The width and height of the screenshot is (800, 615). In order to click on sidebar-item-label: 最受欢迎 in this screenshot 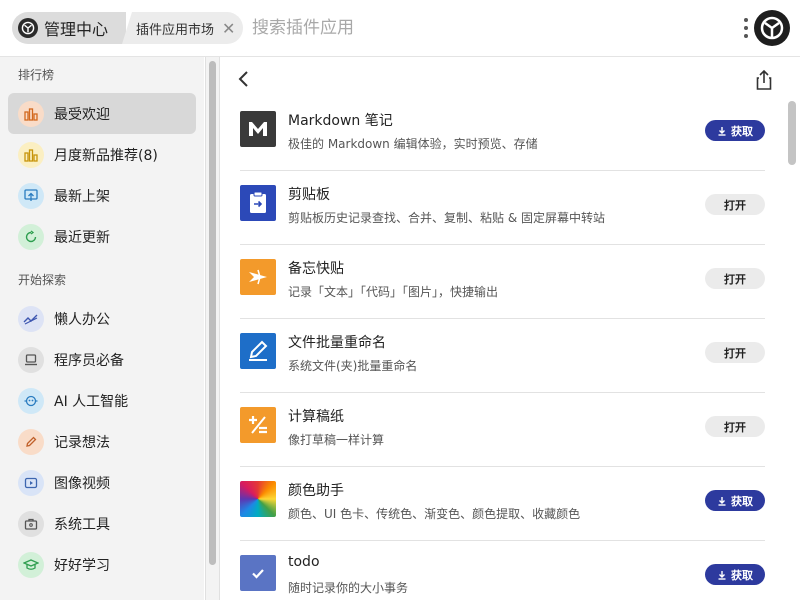, I will do `click(82, 114)`.